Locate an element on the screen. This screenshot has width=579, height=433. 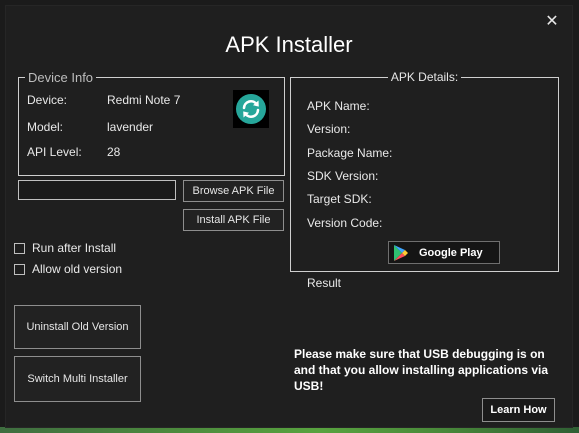
google-play-button: Google Play is located at coordinates (444, 252).